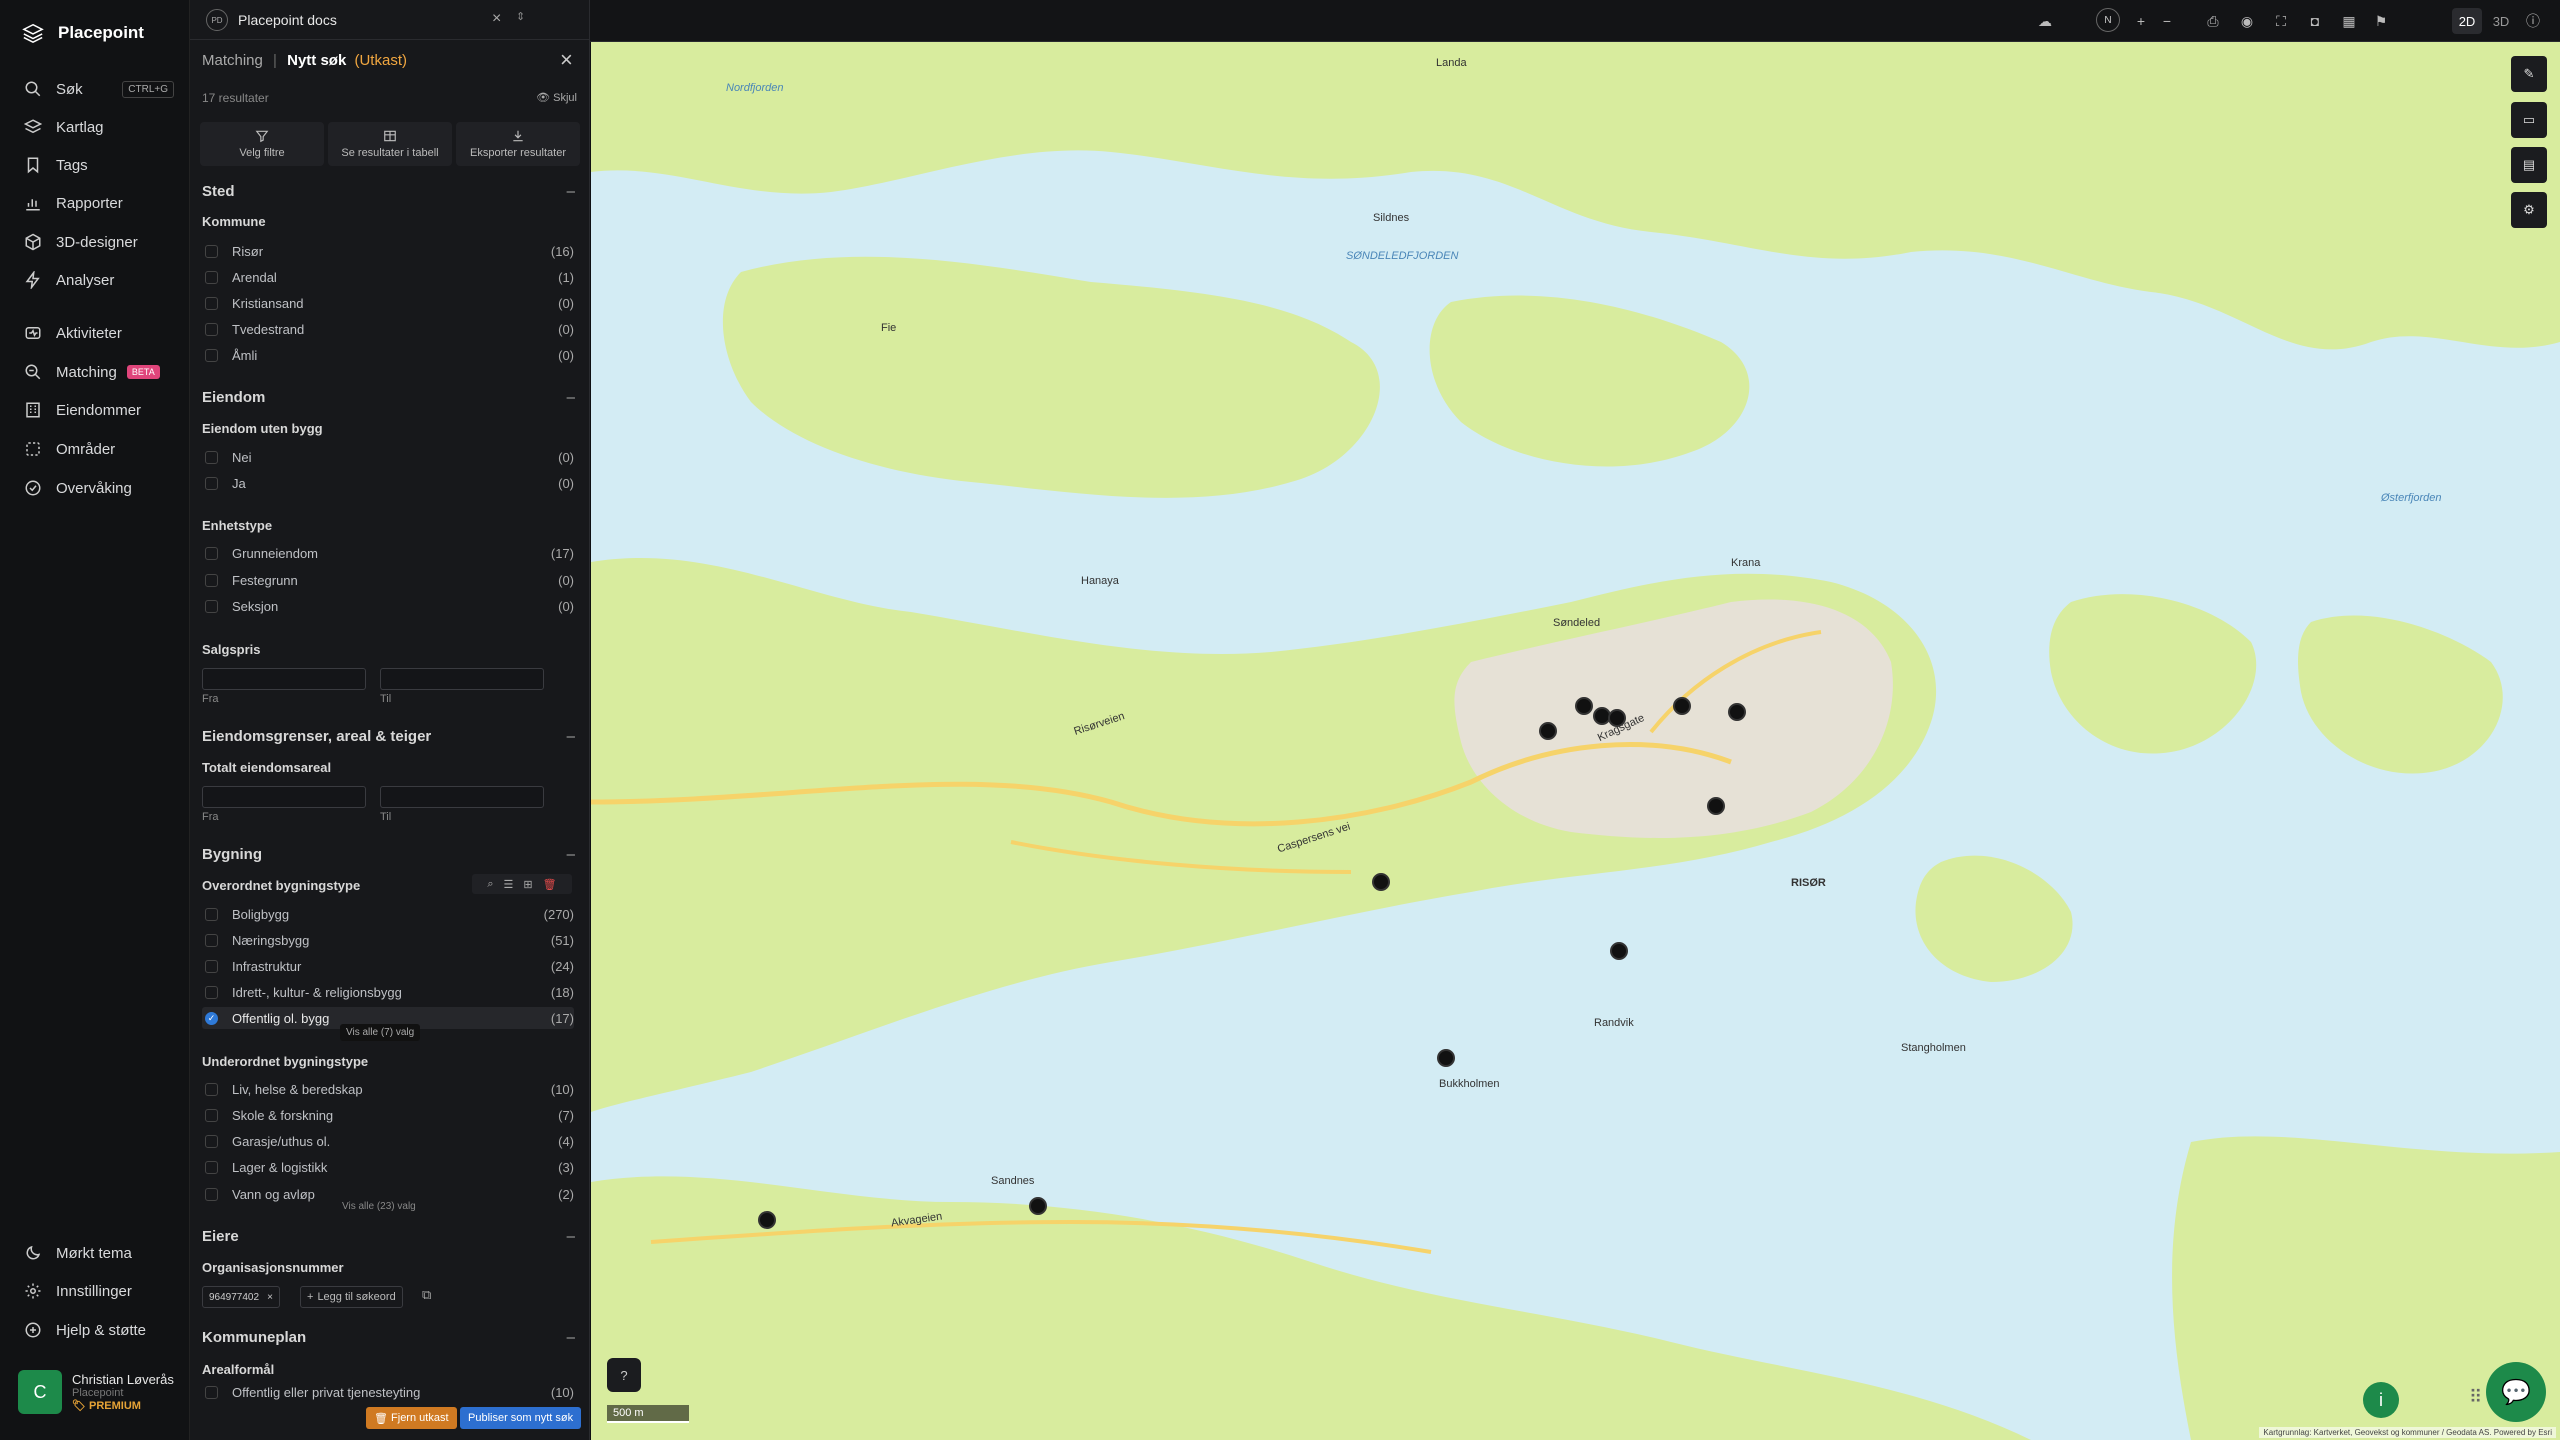 This screenshot has height=1440, width=2560. What do you see at coordinates (99, 203) in the screenshot?
I see `nav-rapporter: Rapporter` at bounding box center [99, 203].